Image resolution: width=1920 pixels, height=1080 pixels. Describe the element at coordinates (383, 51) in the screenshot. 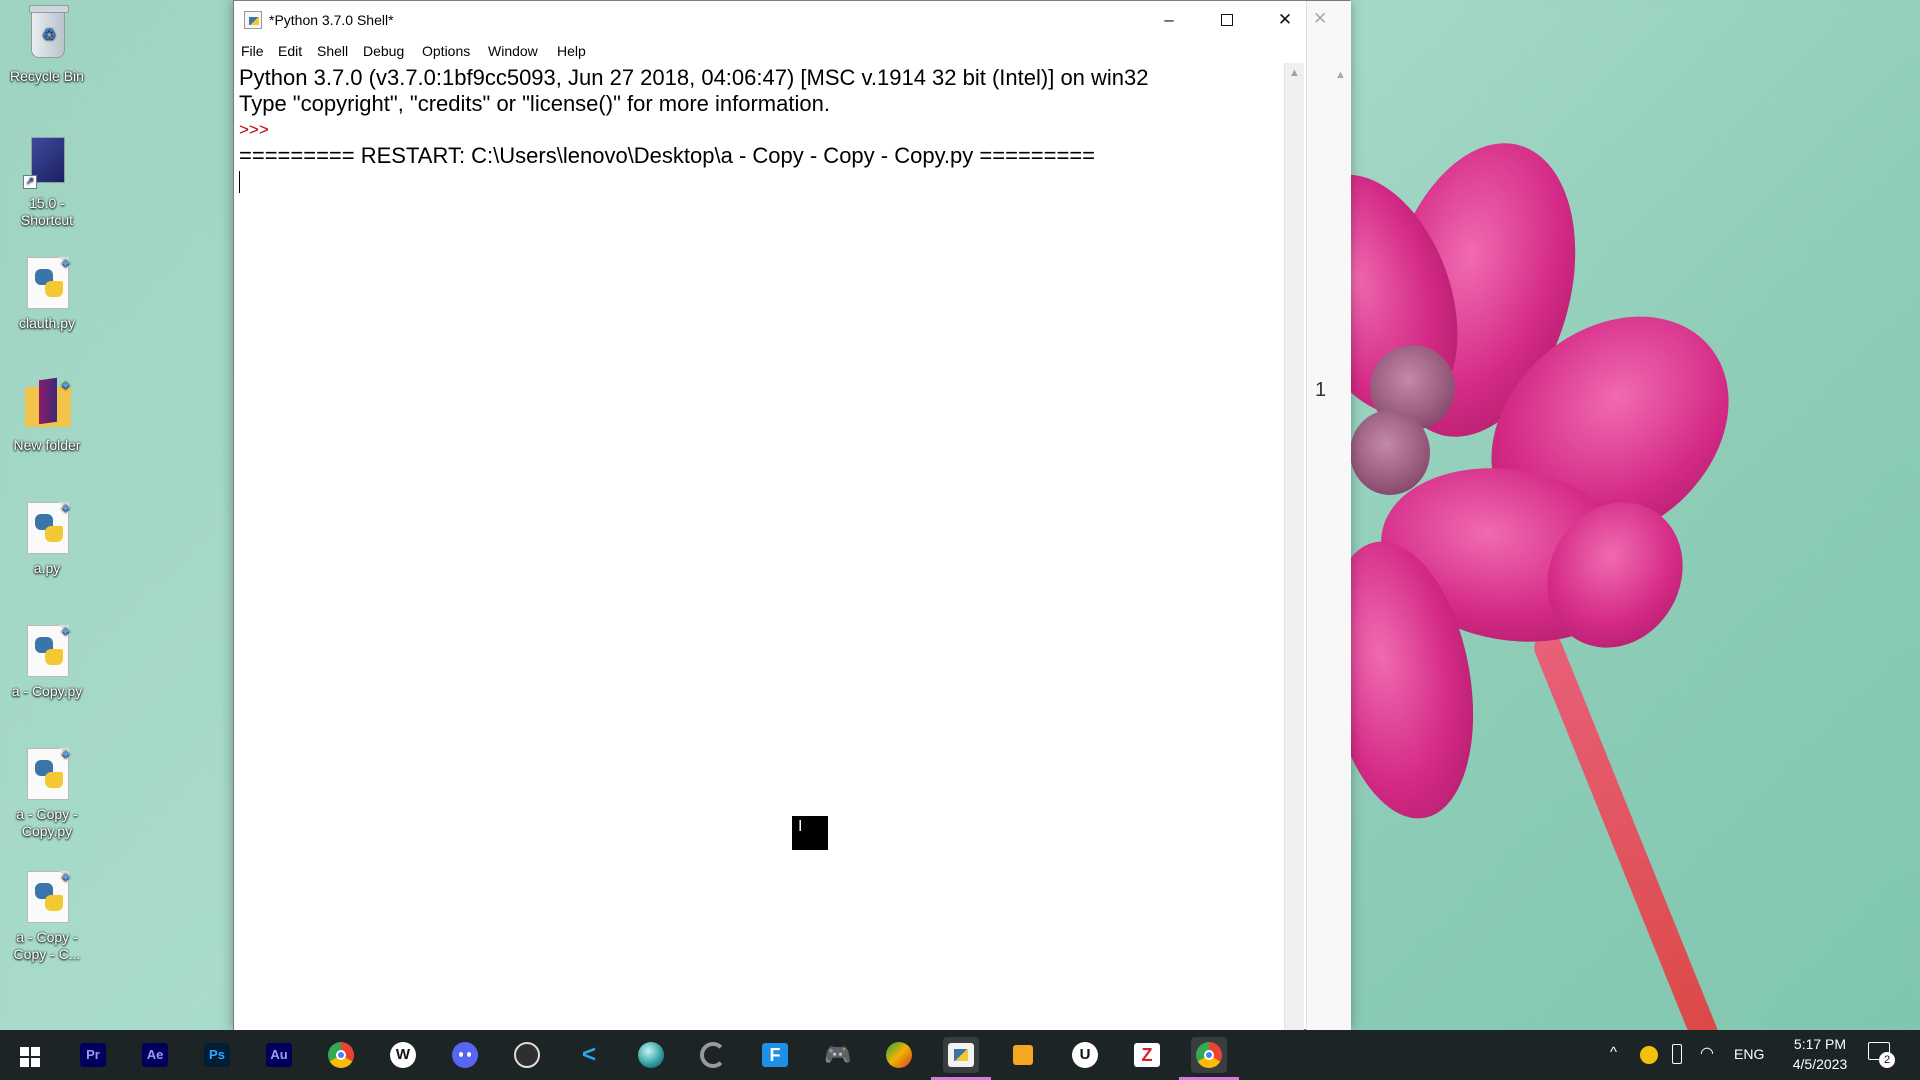

I see `menu-debug: Debug` at that location.